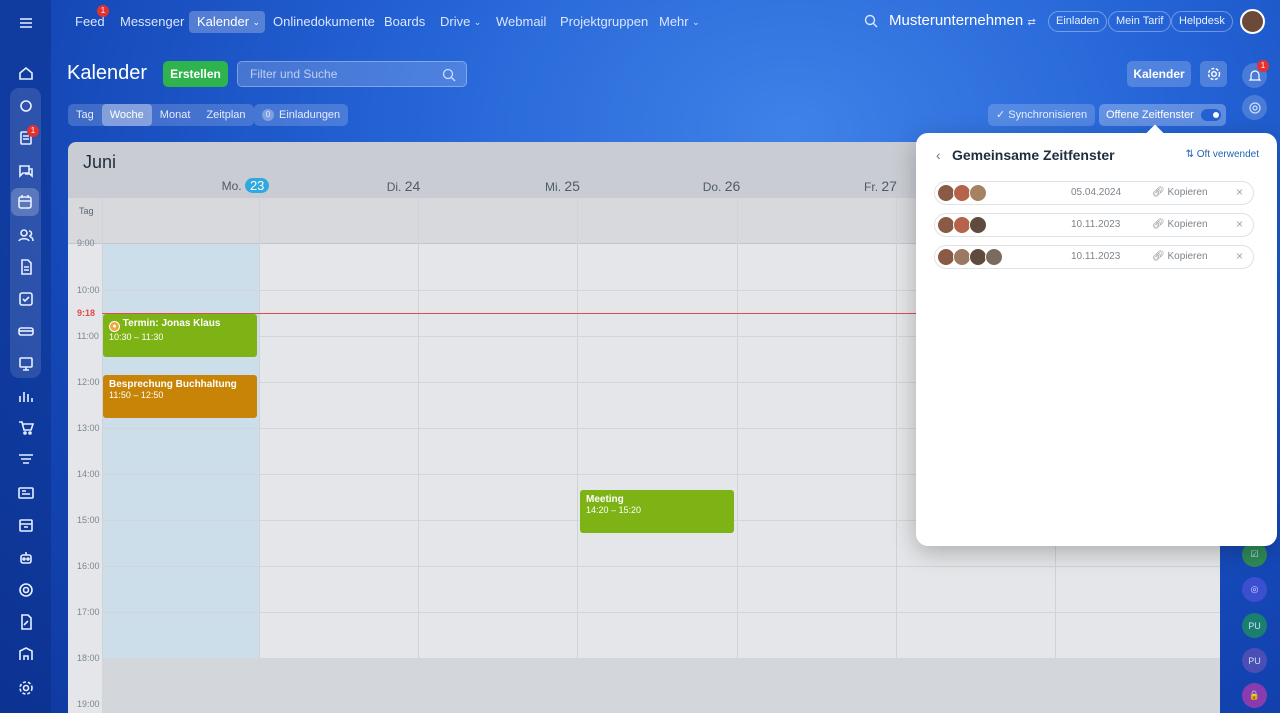  What do you see at coordinates (25, 298) in the screenshot?
I see `checkbox-icon` at bounding box center [25, 298].